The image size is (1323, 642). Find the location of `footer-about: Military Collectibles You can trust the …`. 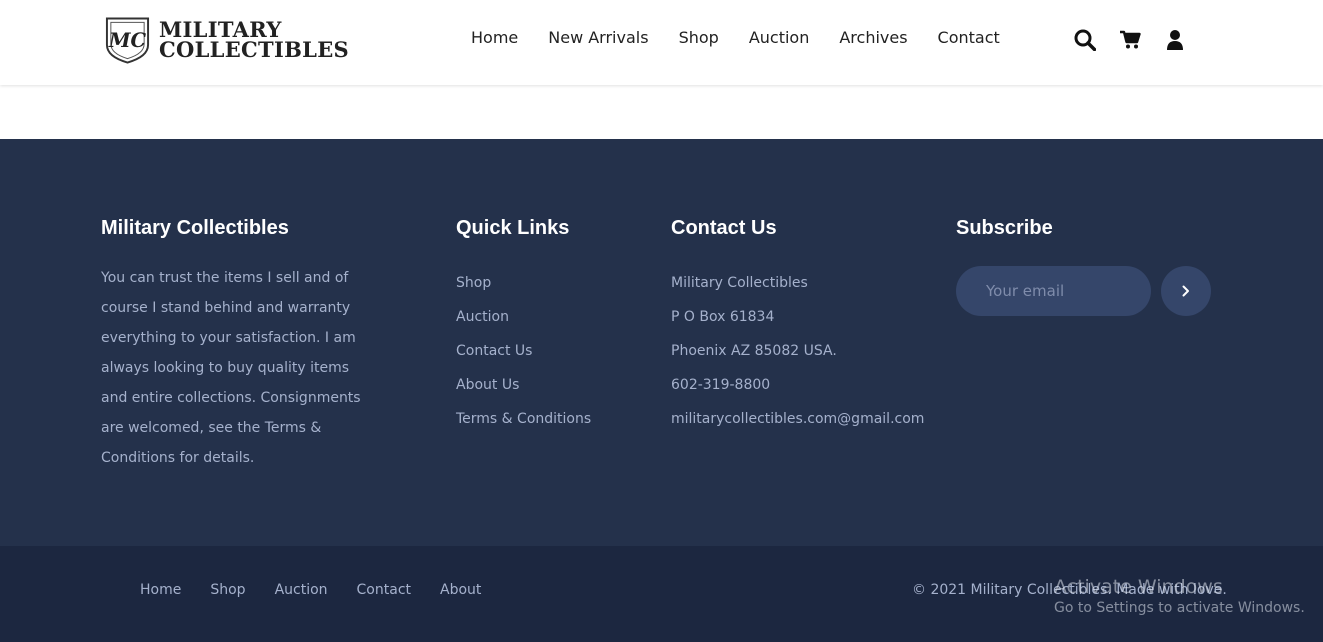

footer-about: Military Collectibles You can trust the … is located at coordinates (236, 345).